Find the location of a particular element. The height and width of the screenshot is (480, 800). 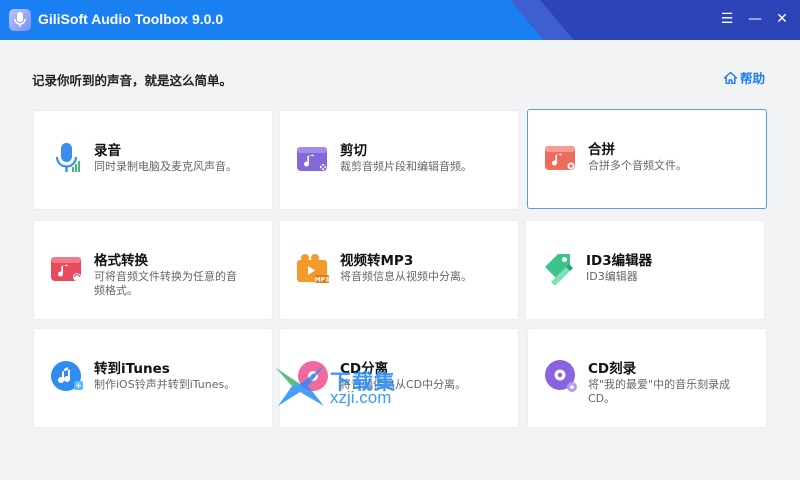

card-merge: 合拼 合拼多个音频文件。 is located at coordinates (647, 159).